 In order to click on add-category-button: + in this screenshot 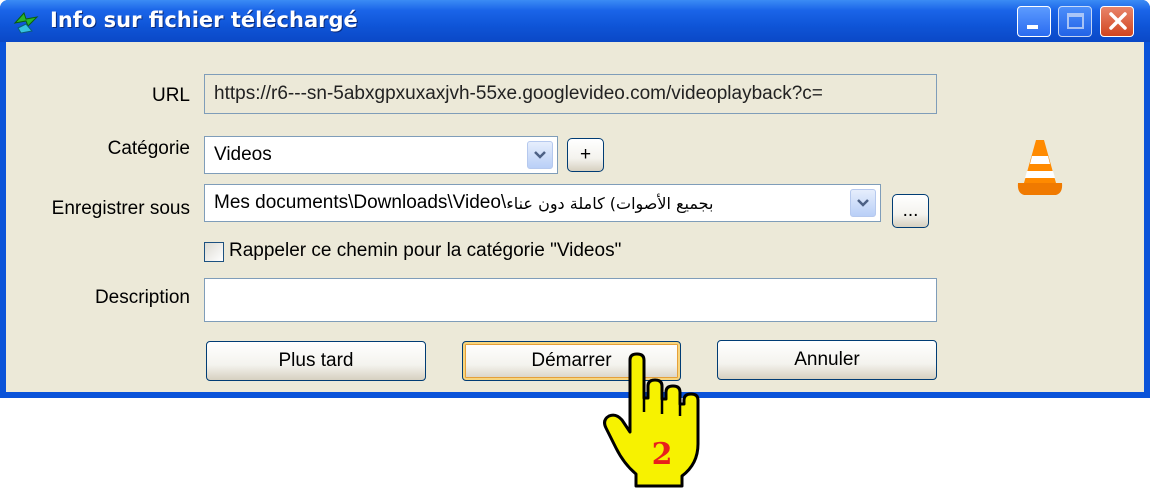, I will do `click(585, 155)`.